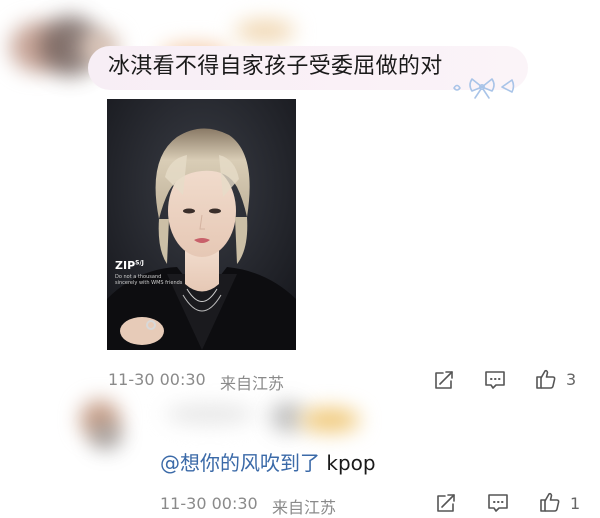 The image size is (600, 518). What do you see at coordinates (495, 380) in the screenshot?
I see `comment-icon` at bounding box center [495, 380].